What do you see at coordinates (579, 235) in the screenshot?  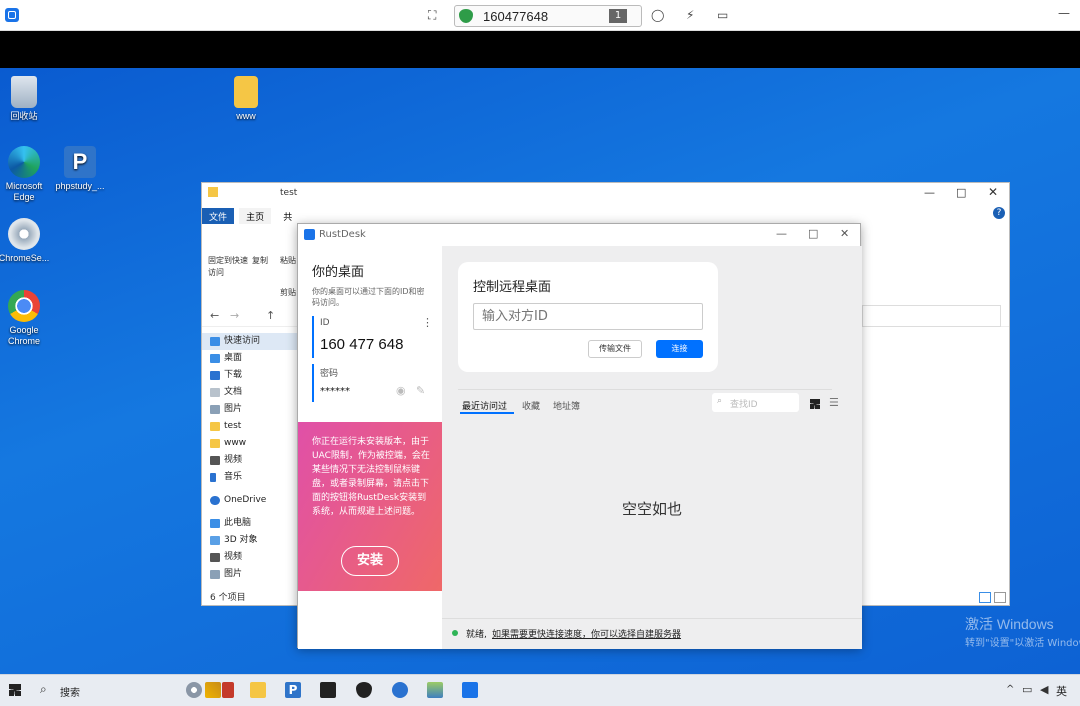 I see `rustdesk-titlebar: RustDesk — □ ✕` at bounding box center [579, 235].